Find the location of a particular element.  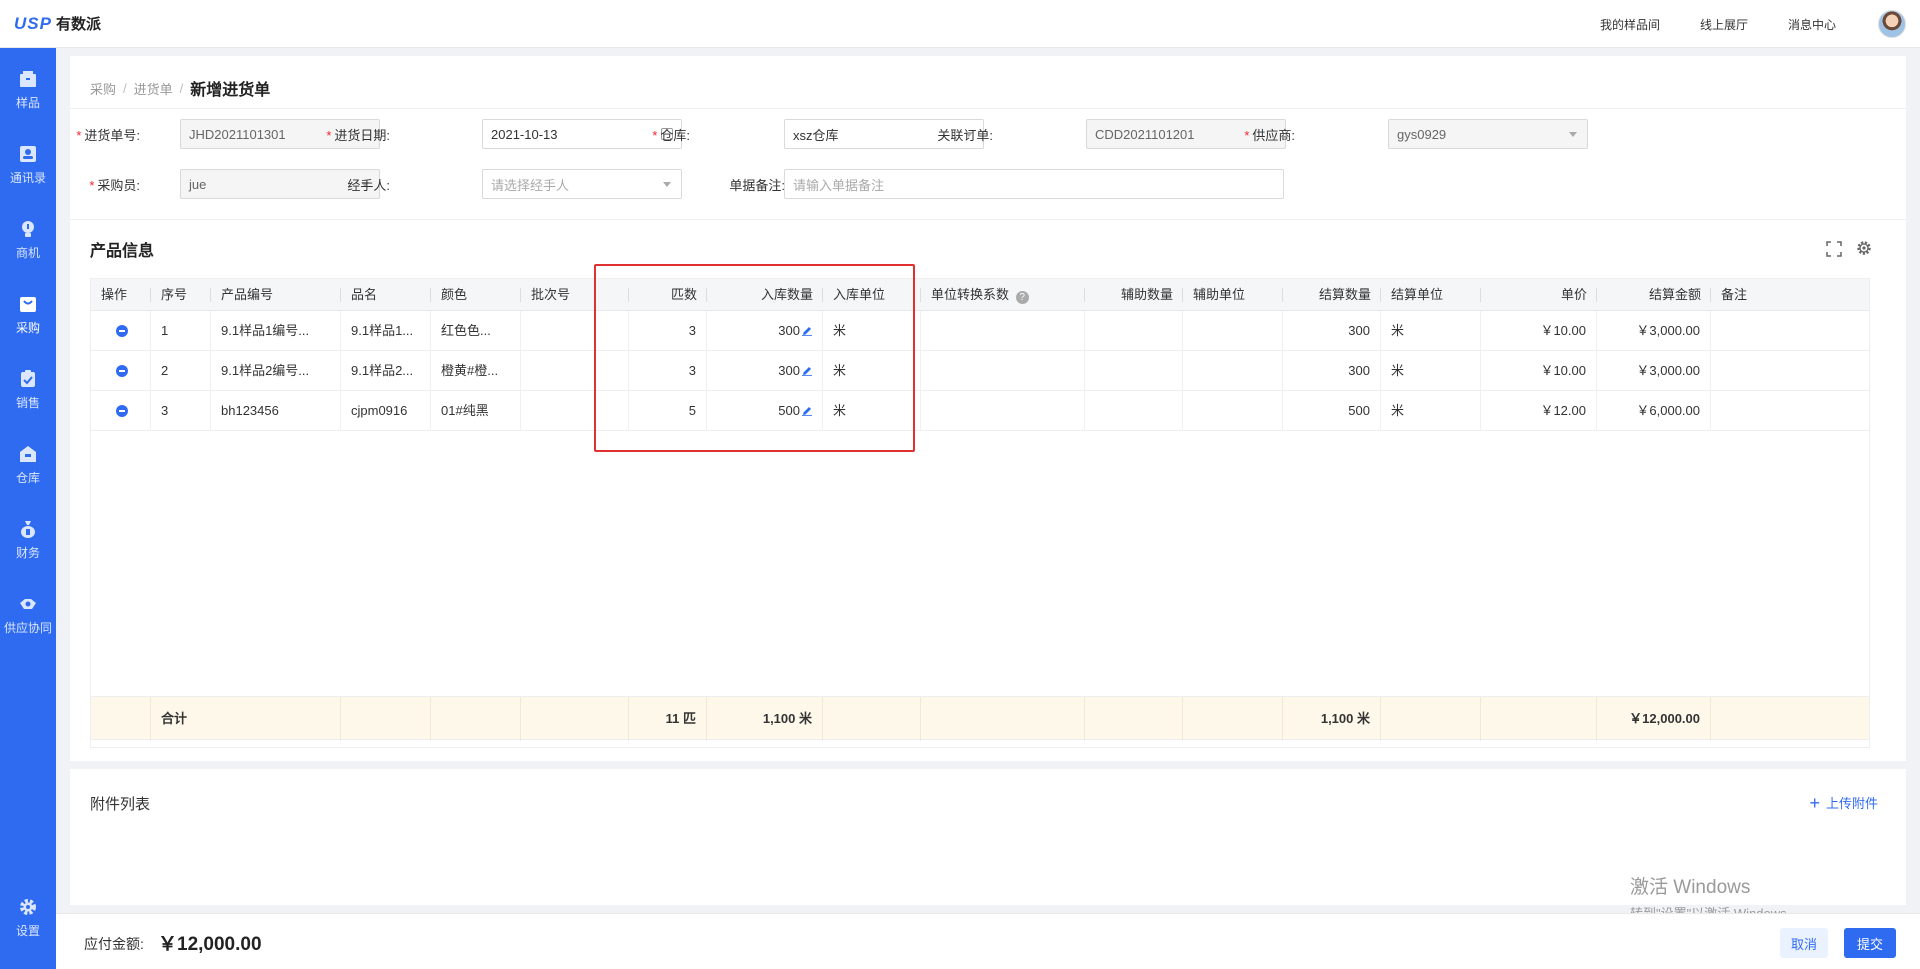

top-link-online-showroom: 线上展厅 is located at coordinates (1724, 24).